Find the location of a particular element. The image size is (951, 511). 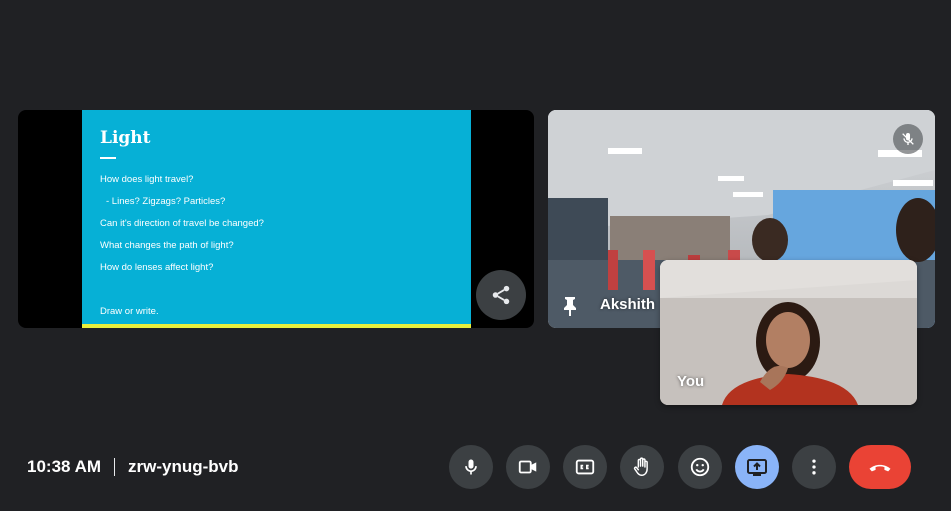

mic-off-icon is located at coordinates (908, 139).